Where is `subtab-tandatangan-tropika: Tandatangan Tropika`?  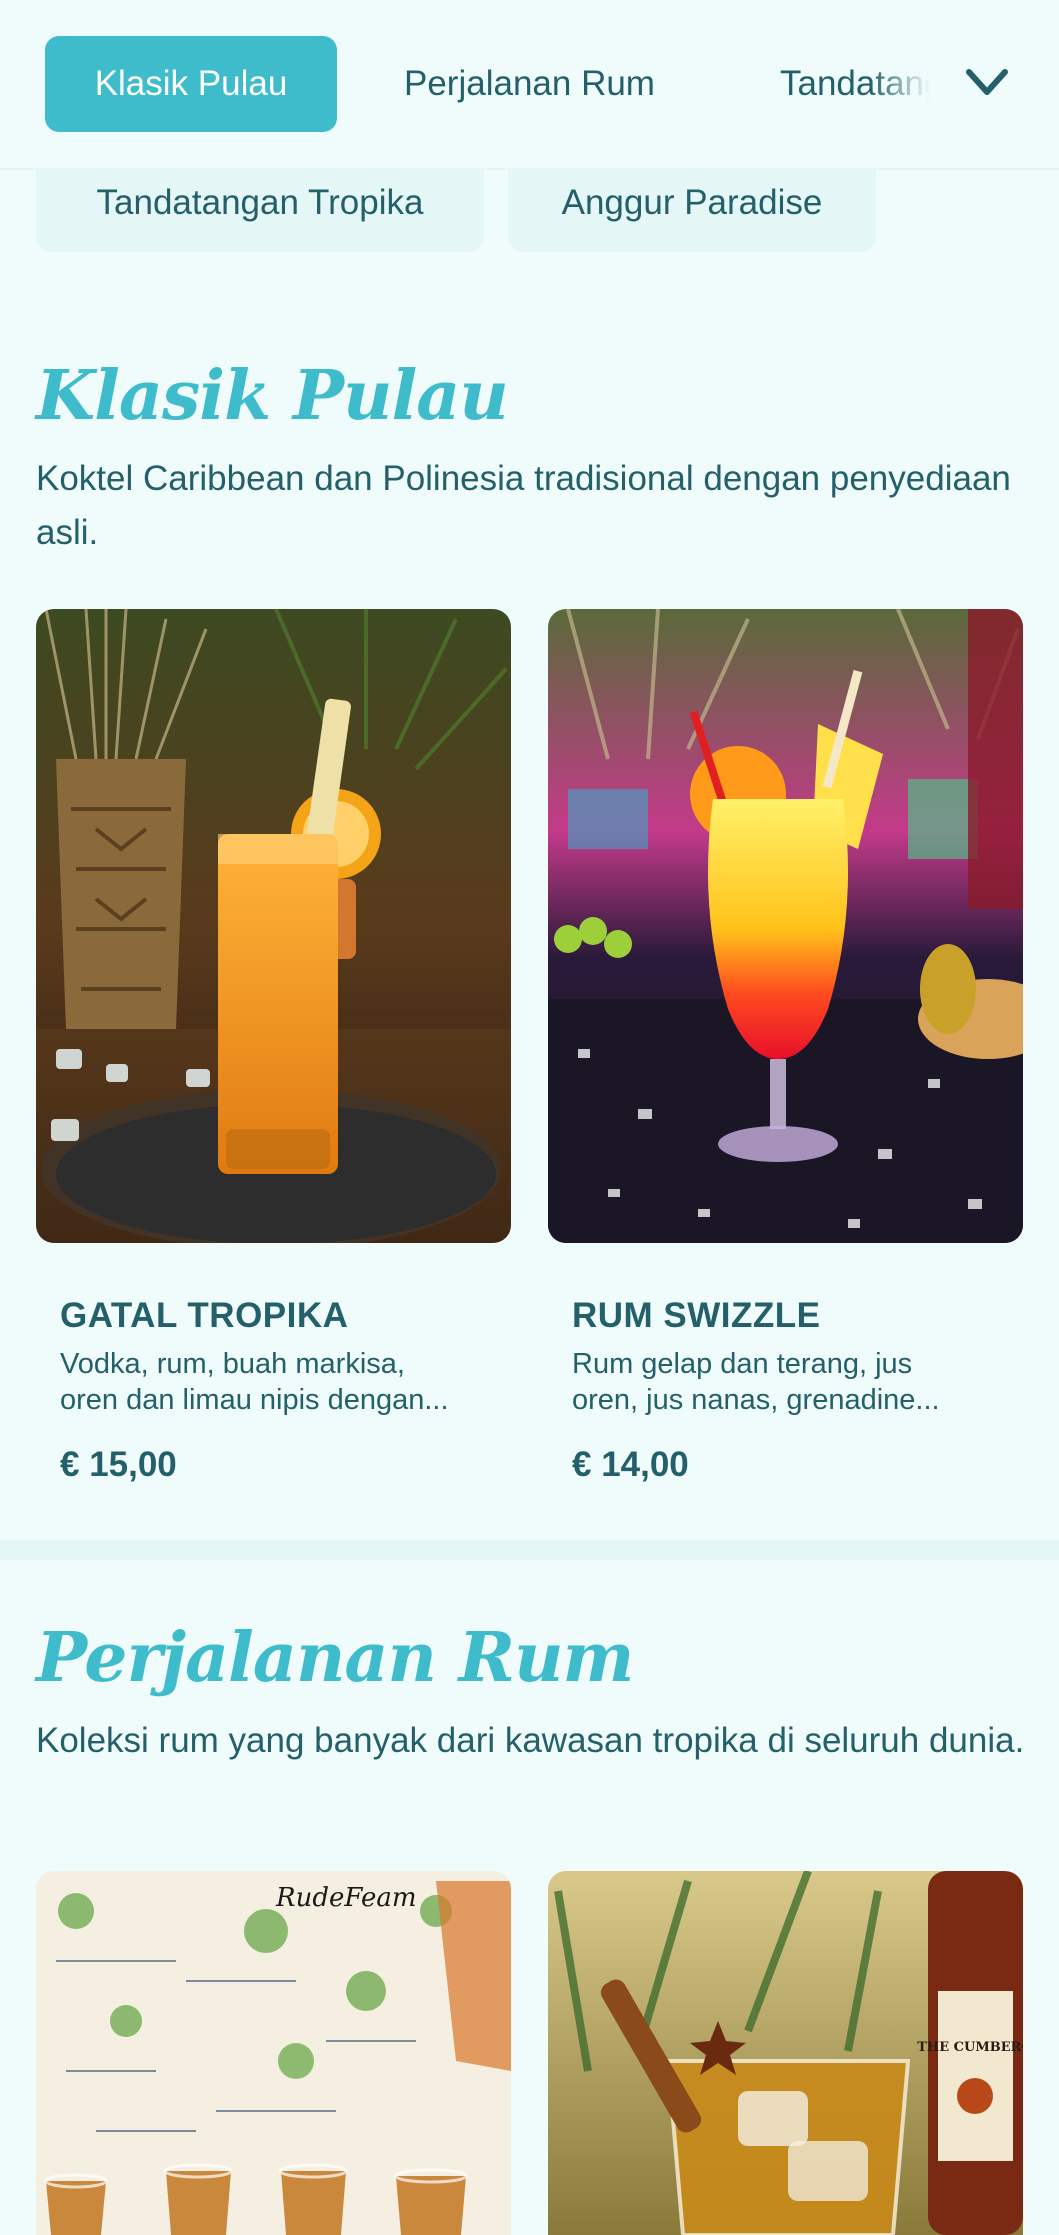 subtab-tandatangan-tropika: Tandatangan Tropika is located at coordinates (260, 210).